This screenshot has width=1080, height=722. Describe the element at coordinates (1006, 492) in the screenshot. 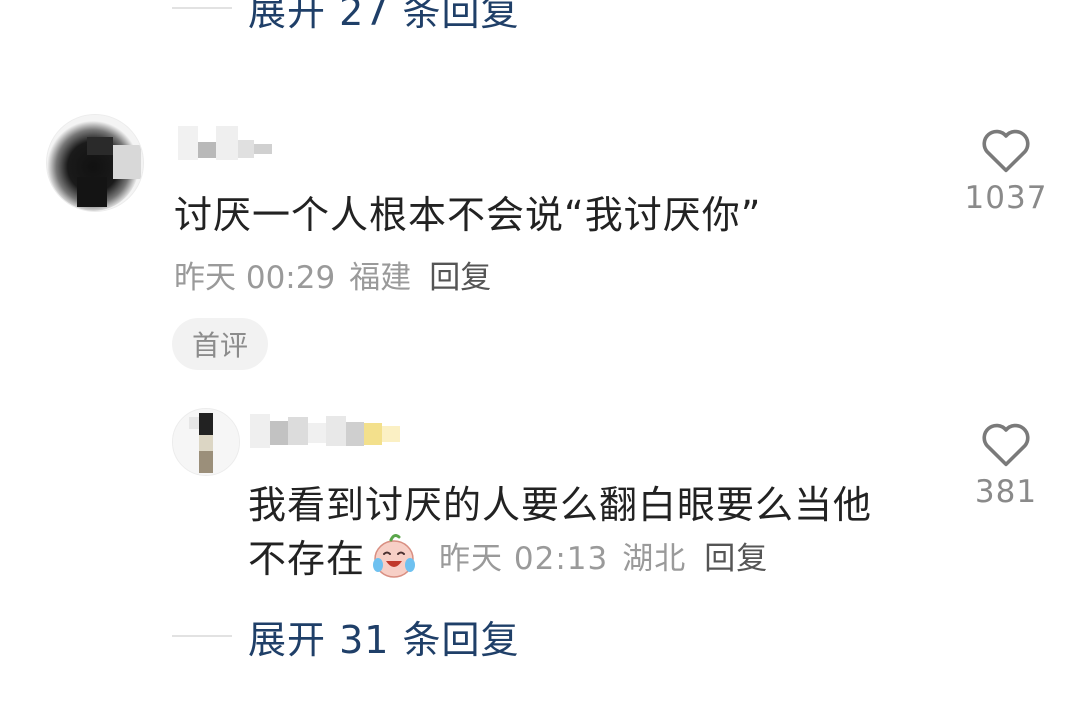

I see `reply-like-count: 381` at that location.